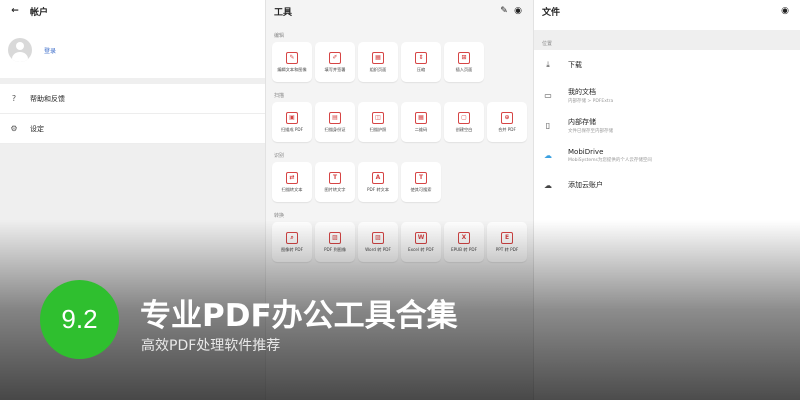  What do you see at coordinates (586, 151) in the screenshot?
I see `file-item-title: MobiDrive` at bounding box center [586, 151].